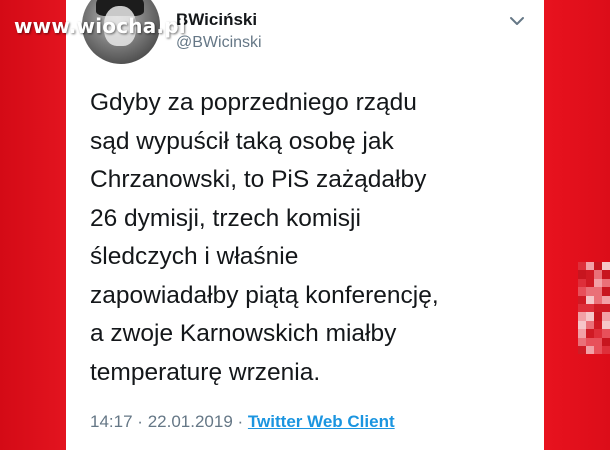 The width and height of the screenshot is (610, 450). What do you see at coordinates (205, 372) in the screenshot?
I see `tweet-line: temperaturę wrzenia.` at bounding box center [205, 372].